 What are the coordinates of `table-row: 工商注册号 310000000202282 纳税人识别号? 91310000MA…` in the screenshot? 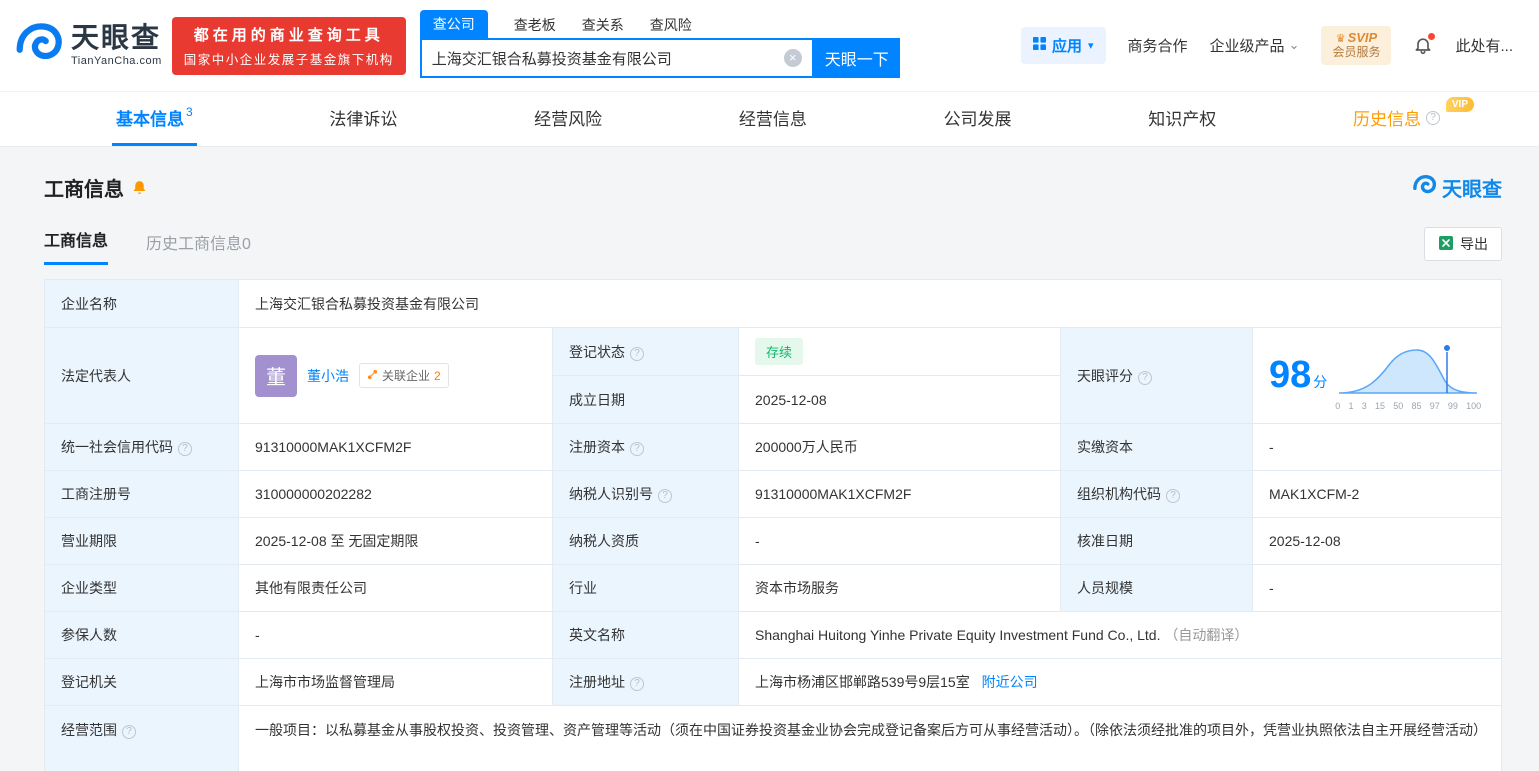 It's located at (773, 494).